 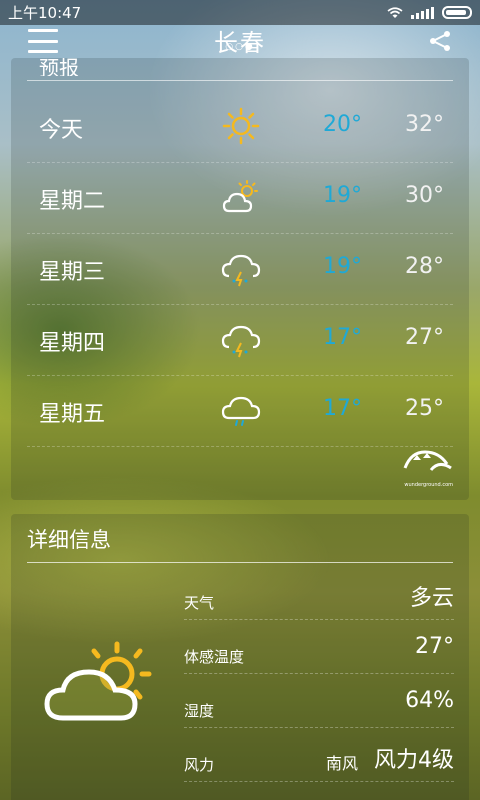 I want to click on forecast-row: 今天 20° 32°, so click(x=240, y=127).